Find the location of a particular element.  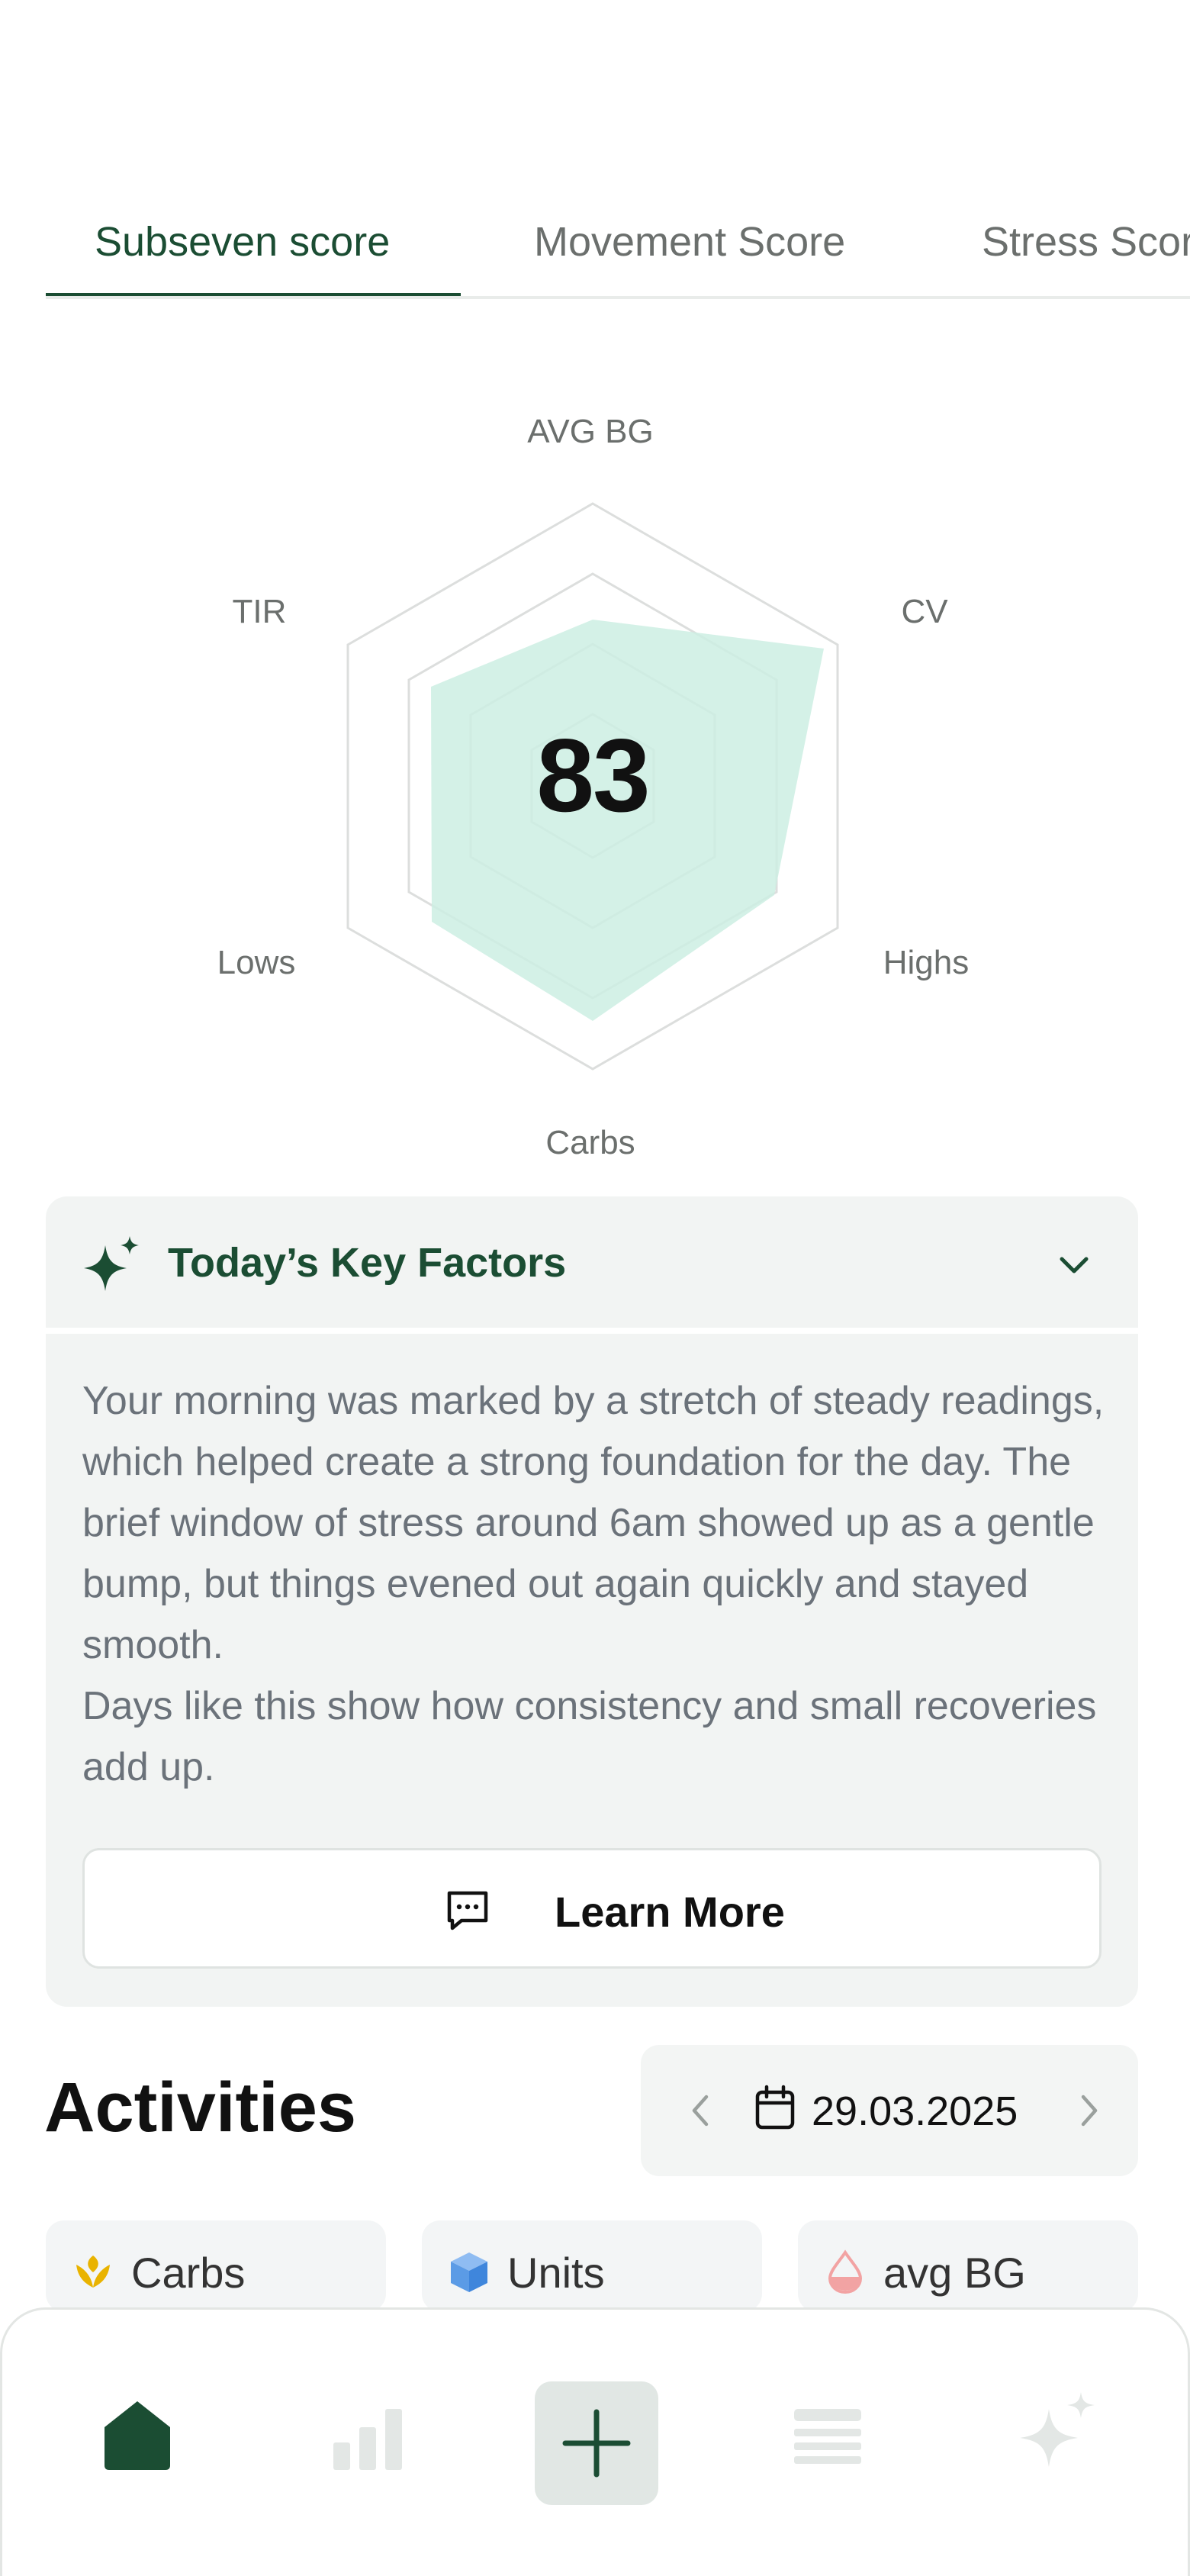

activity-chip-units: Units is located at coordinates (592, 2266).